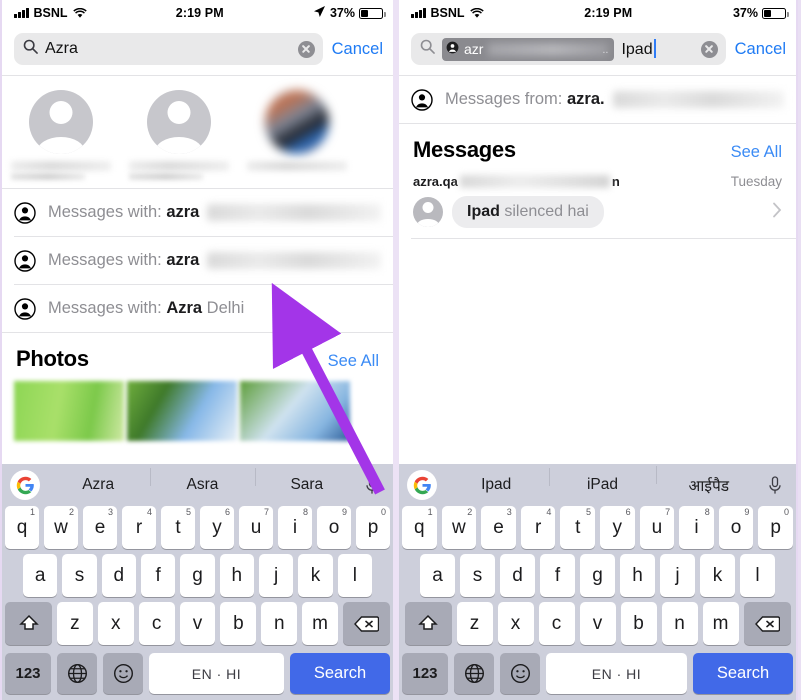 This screenshot has height=700, width=801. What do you see at coordinates (98, 485) in the screenshot?
I see `suggestion-chip: Azra` at bounding box center [98, 485].